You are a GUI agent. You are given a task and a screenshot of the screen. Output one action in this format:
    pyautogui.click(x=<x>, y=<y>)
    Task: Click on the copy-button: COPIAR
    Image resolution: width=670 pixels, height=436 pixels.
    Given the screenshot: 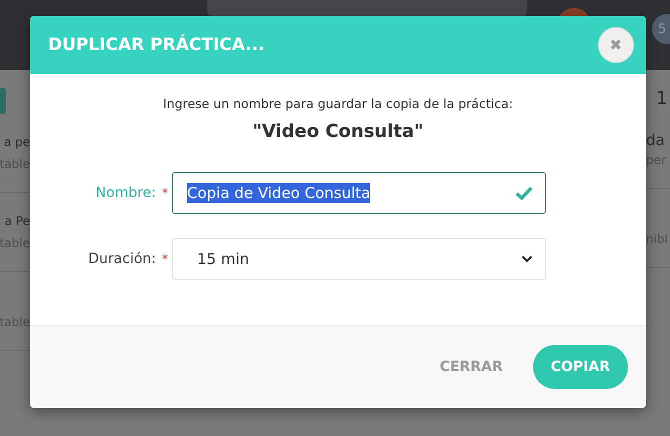 What is the action you would take?
    pyautogui.click(x=580, y=367)
    